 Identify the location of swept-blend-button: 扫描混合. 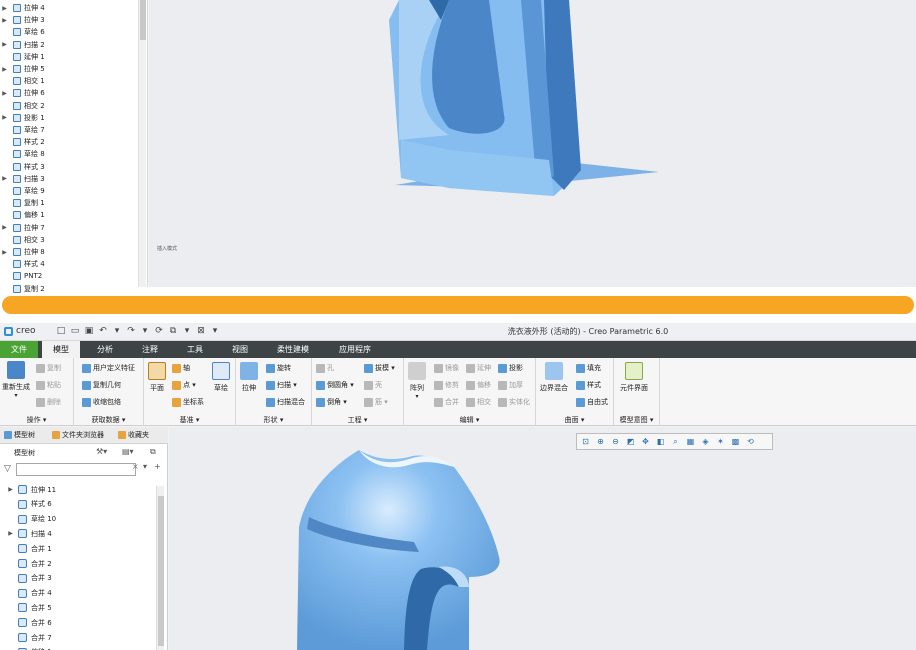
(285, 402).